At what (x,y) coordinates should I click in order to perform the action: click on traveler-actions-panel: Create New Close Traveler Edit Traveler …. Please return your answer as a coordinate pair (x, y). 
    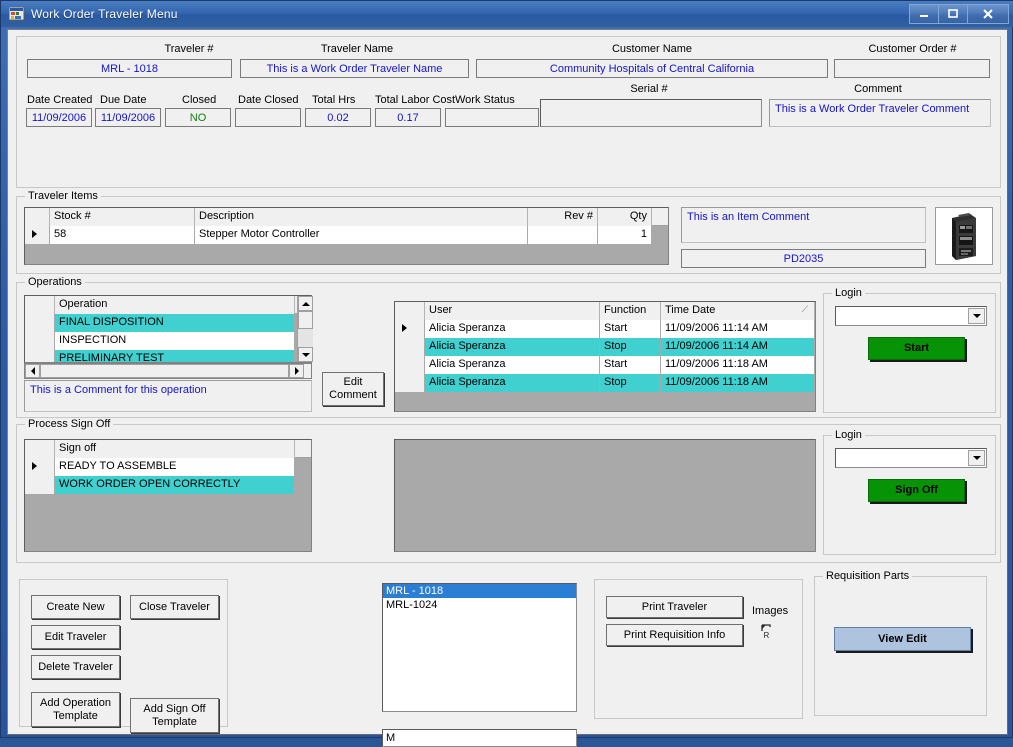
    Looking at the image, I should click on (123, 656).